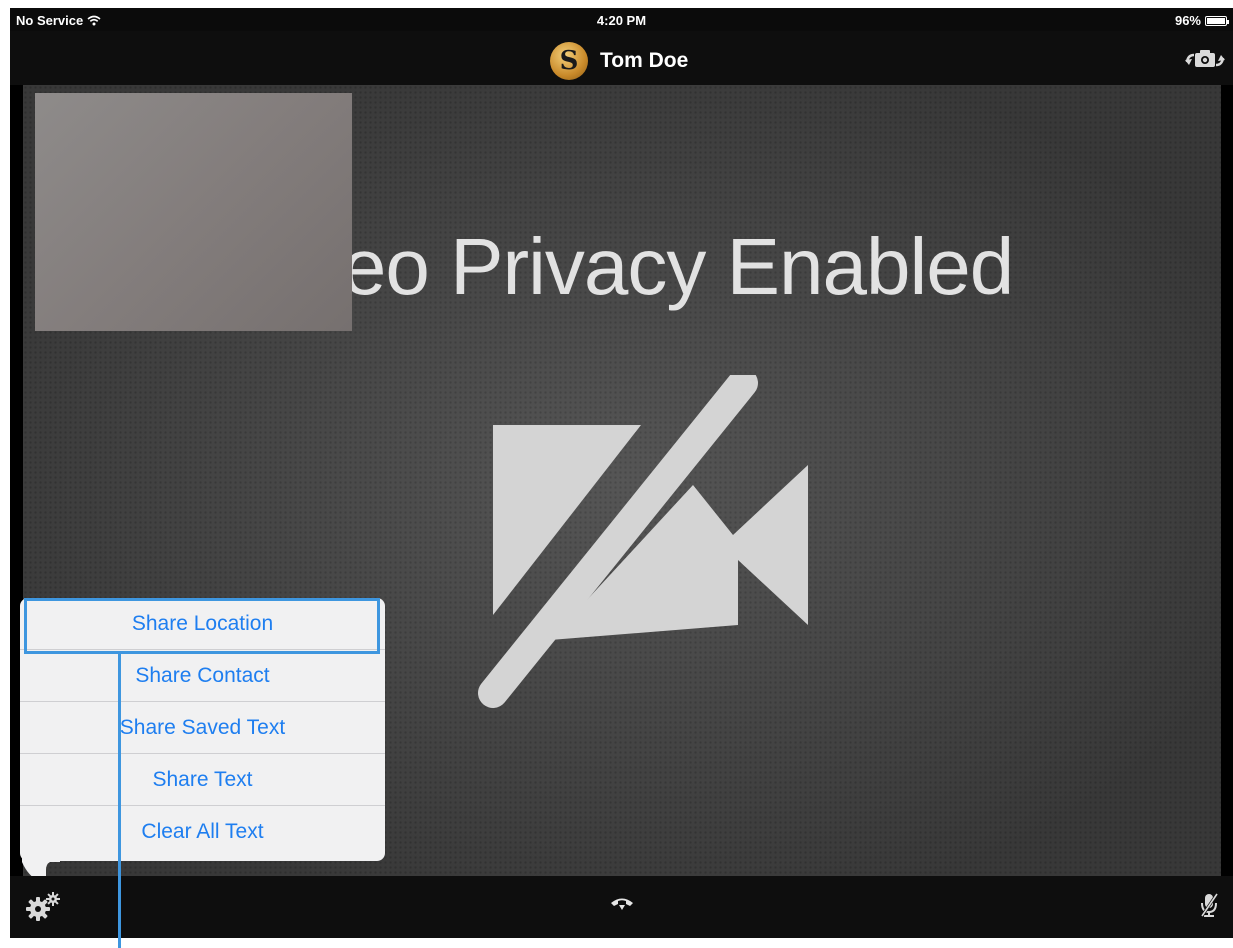 This screenshot has height=948, width=1233. I want to click on gear-icon, so click(43, 906).